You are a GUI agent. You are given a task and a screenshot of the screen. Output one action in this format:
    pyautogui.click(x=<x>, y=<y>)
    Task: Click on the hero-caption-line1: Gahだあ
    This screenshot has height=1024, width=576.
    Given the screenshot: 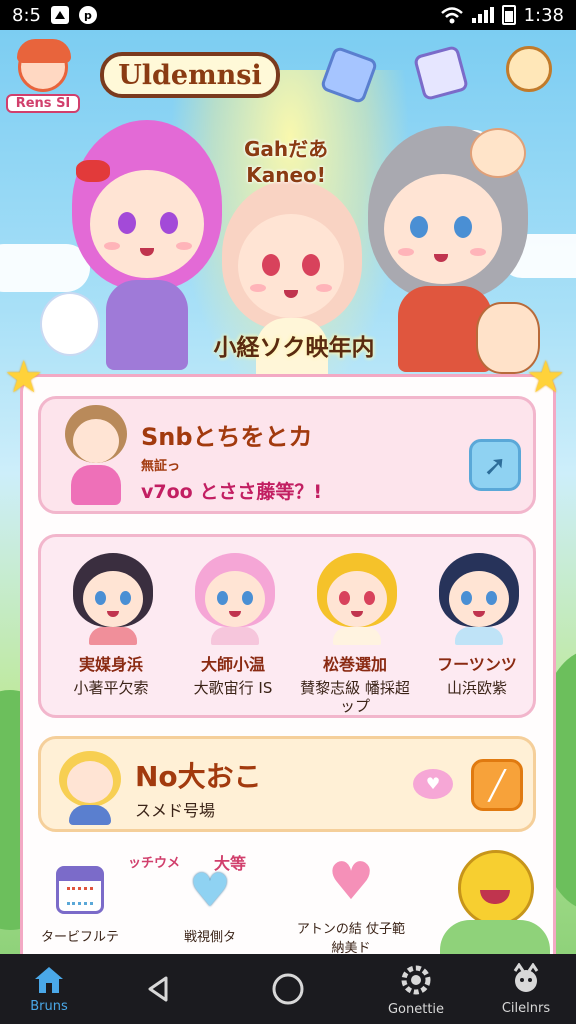 What is the action you would take?
    pyautogui.click(x=286, y=149)
    